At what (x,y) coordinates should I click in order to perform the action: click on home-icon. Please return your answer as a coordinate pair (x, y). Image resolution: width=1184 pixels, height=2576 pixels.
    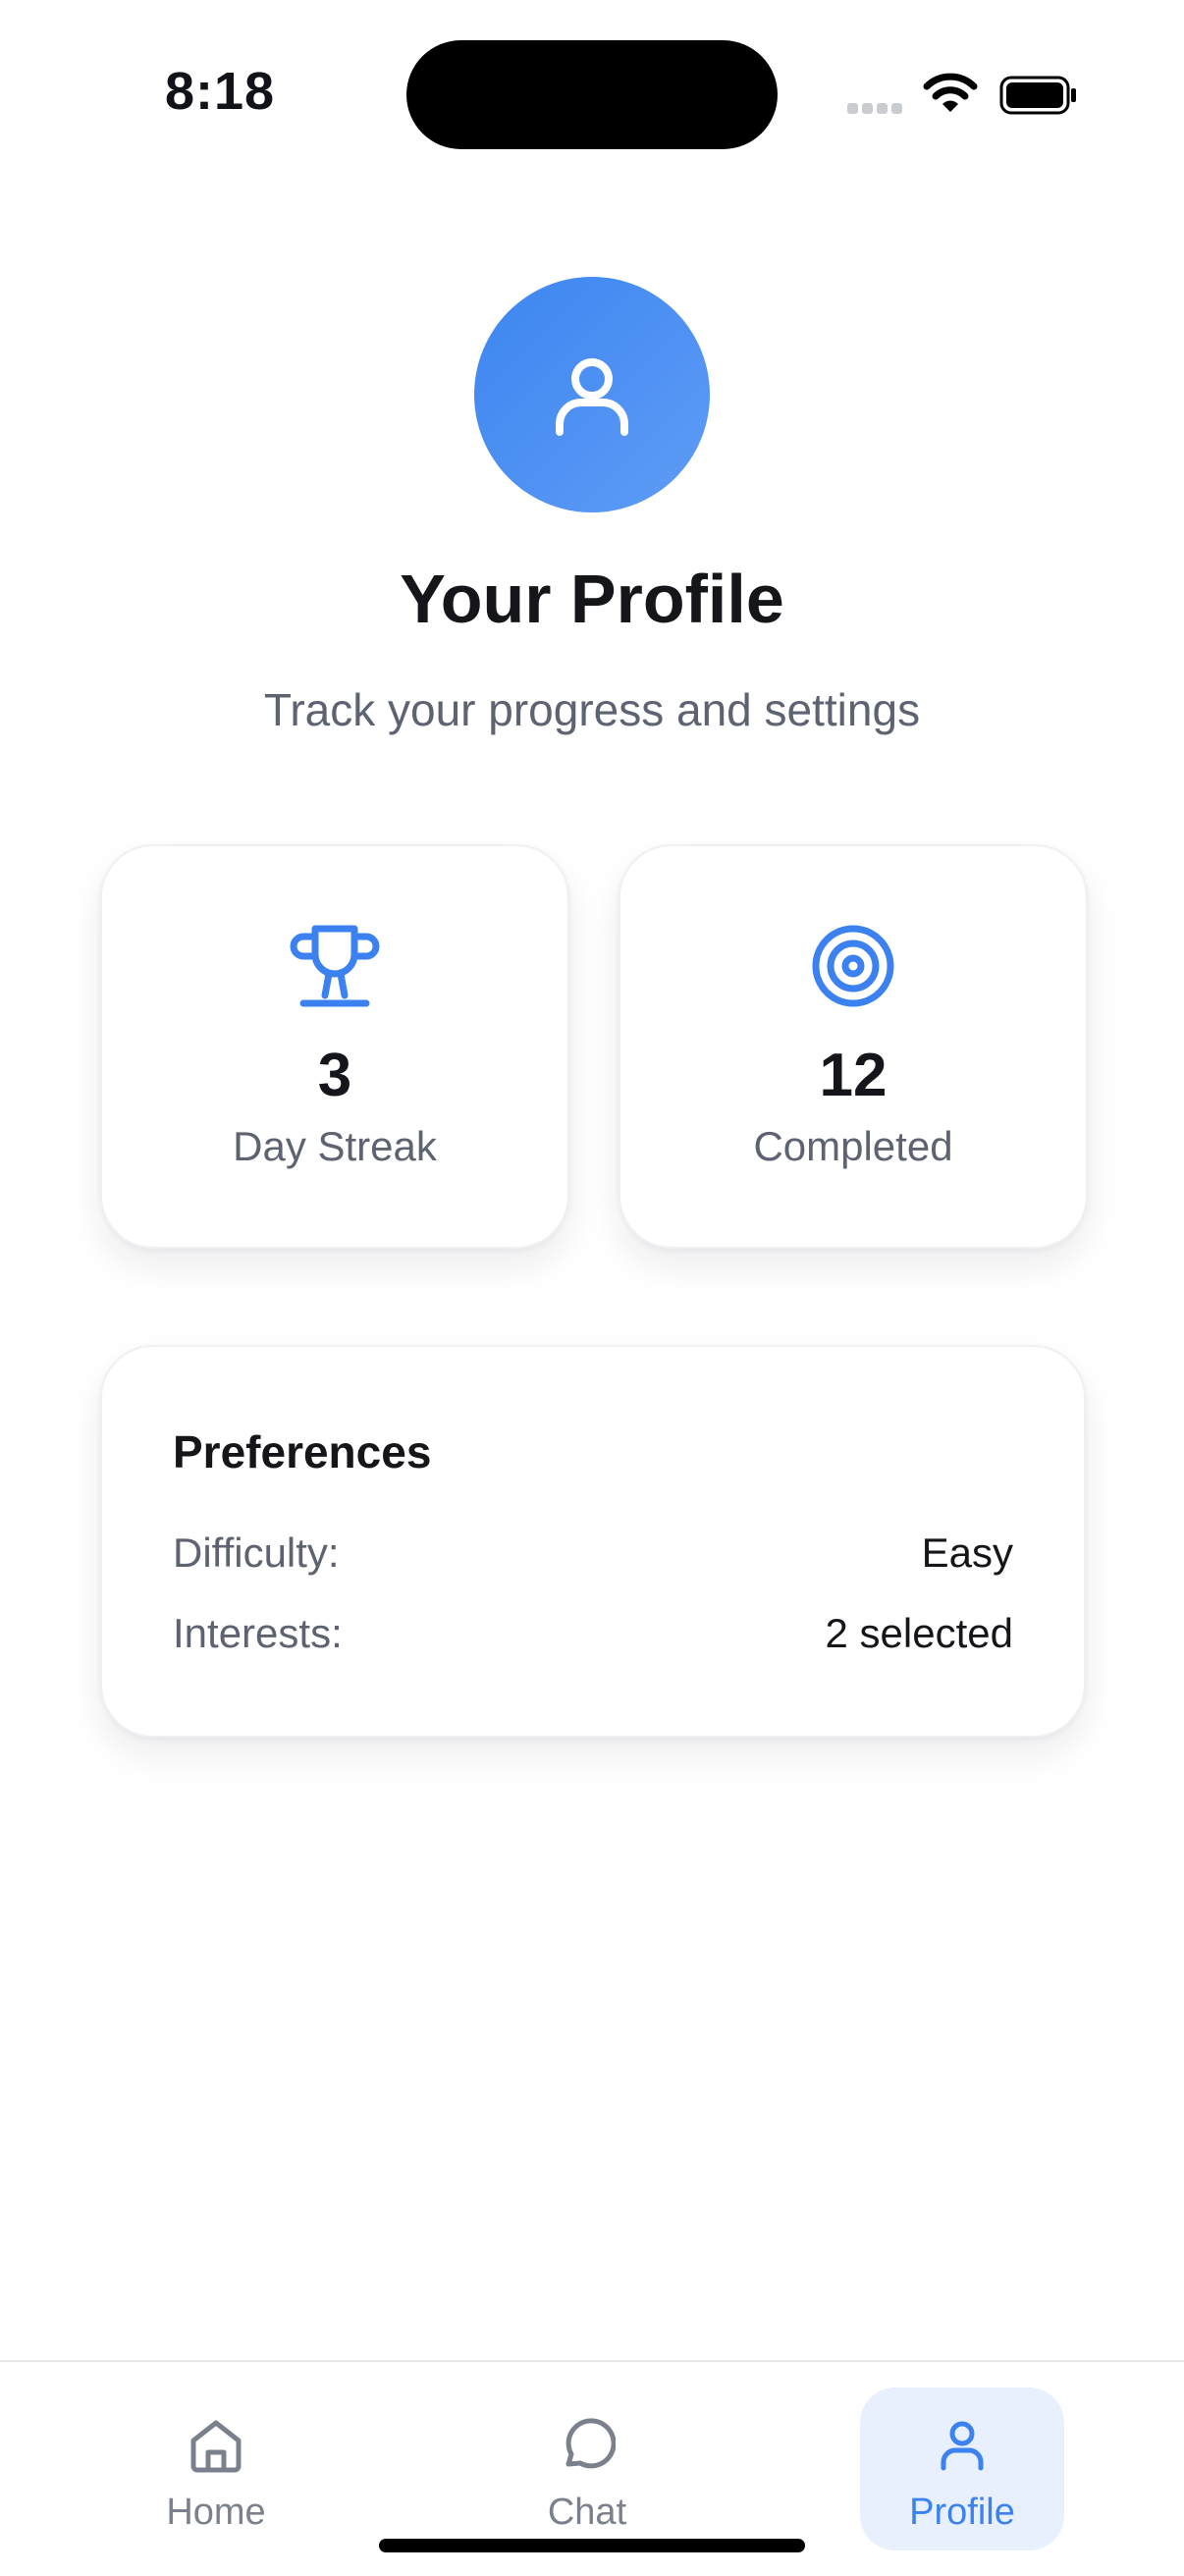
    Looking at the image, I should click on (216, 2446).